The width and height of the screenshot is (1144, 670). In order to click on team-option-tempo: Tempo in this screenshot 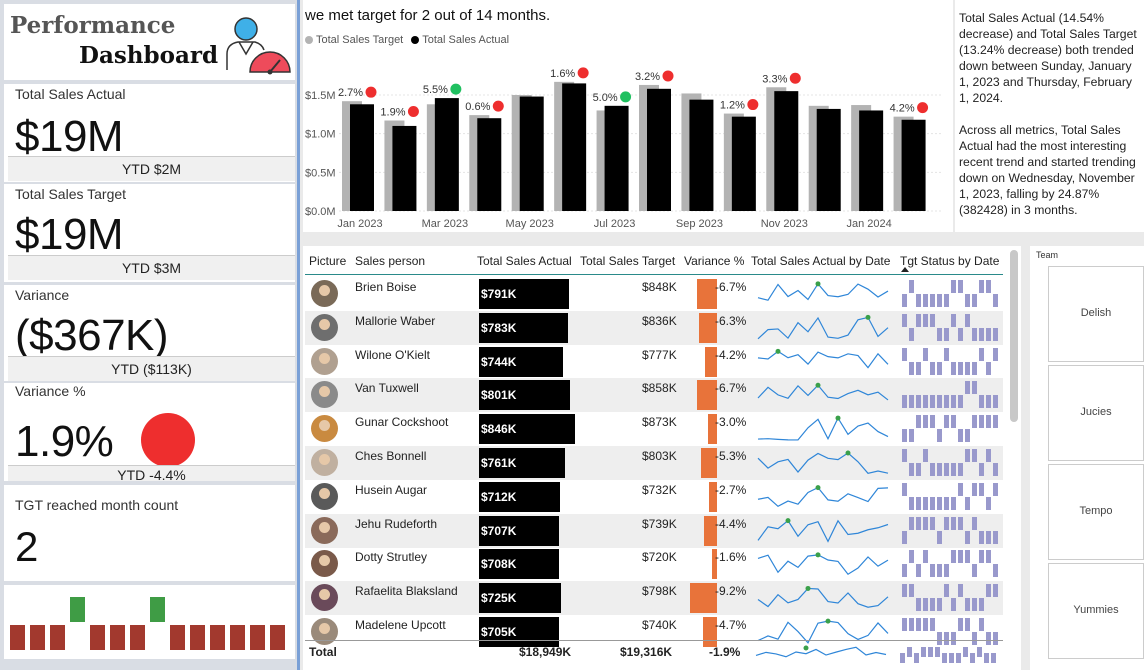, I will do `click(1096, 512)`.